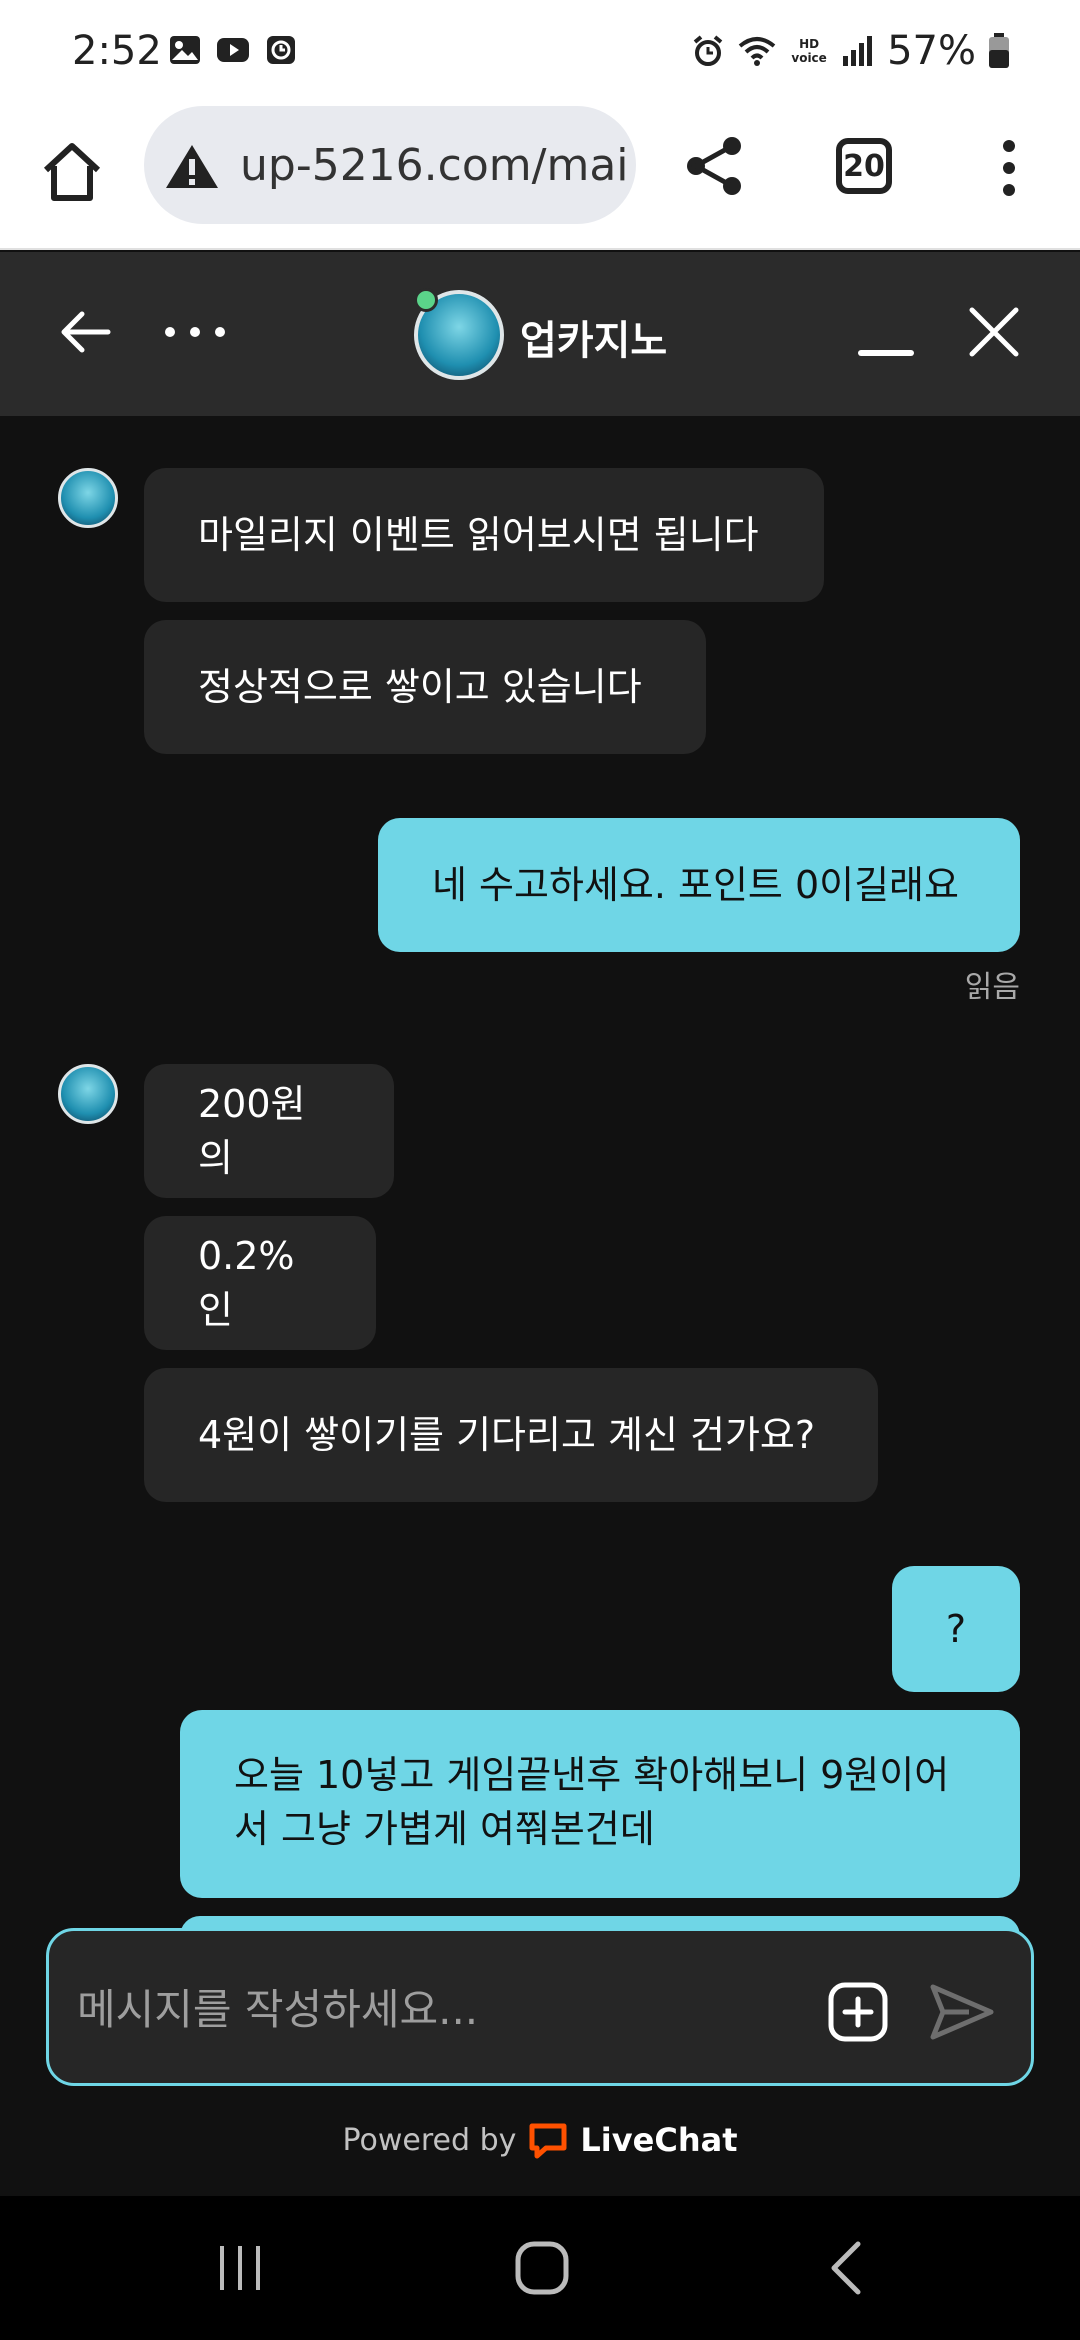 This screenshot has width=1080, height=2340. Describe the element at coordinates (992, 987) in the screenshot. I see `read-receipt: 읽음` at that location.